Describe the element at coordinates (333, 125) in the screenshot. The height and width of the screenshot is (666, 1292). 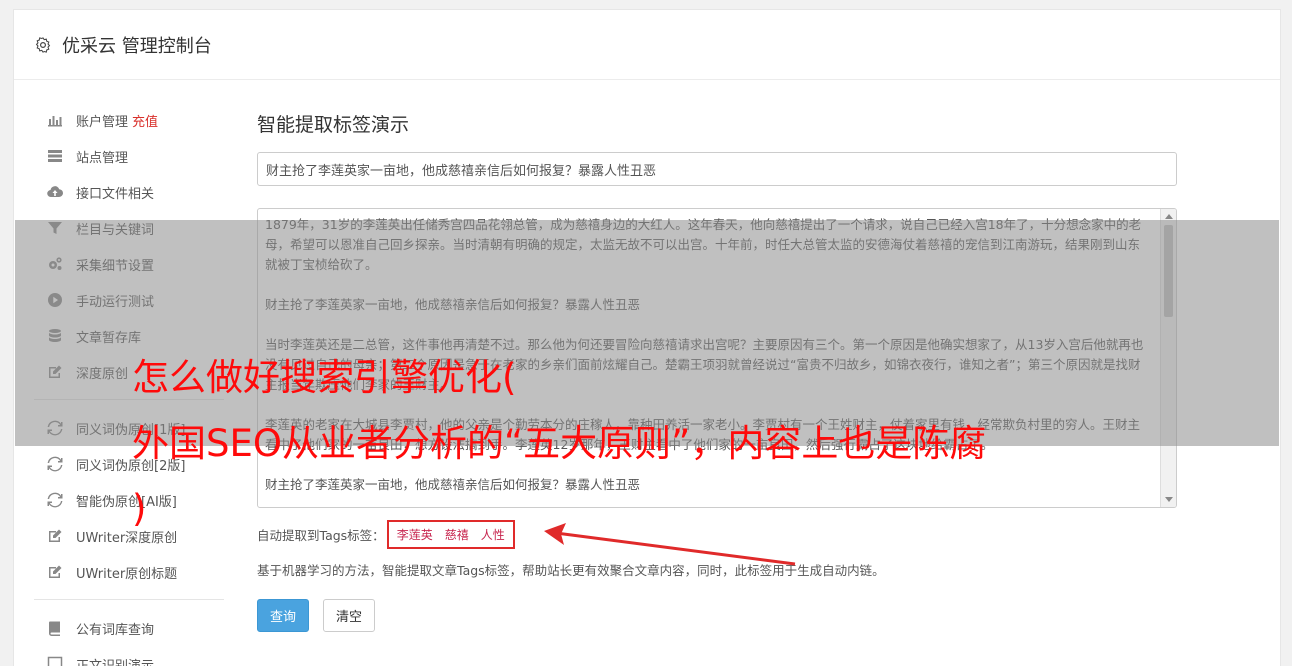
I see `page-title: 智能提取标签演示` at that location.